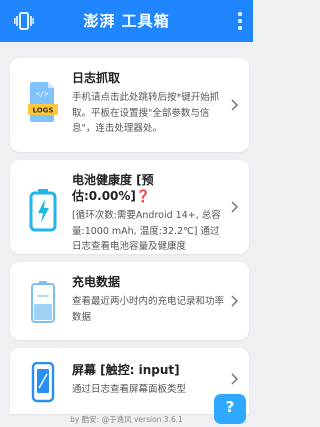 The image size is (320, 427). I want to click on help-button: ?, so click(230, 409).